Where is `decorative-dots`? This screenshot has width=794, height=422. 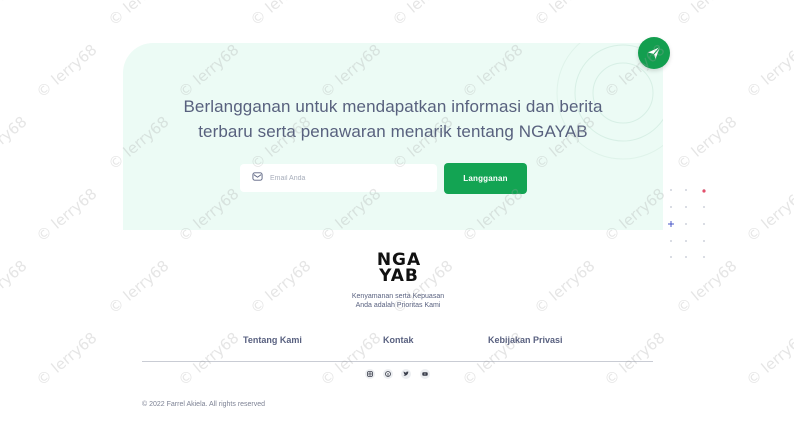 decorative-dots is located at coordinates (687, 223).